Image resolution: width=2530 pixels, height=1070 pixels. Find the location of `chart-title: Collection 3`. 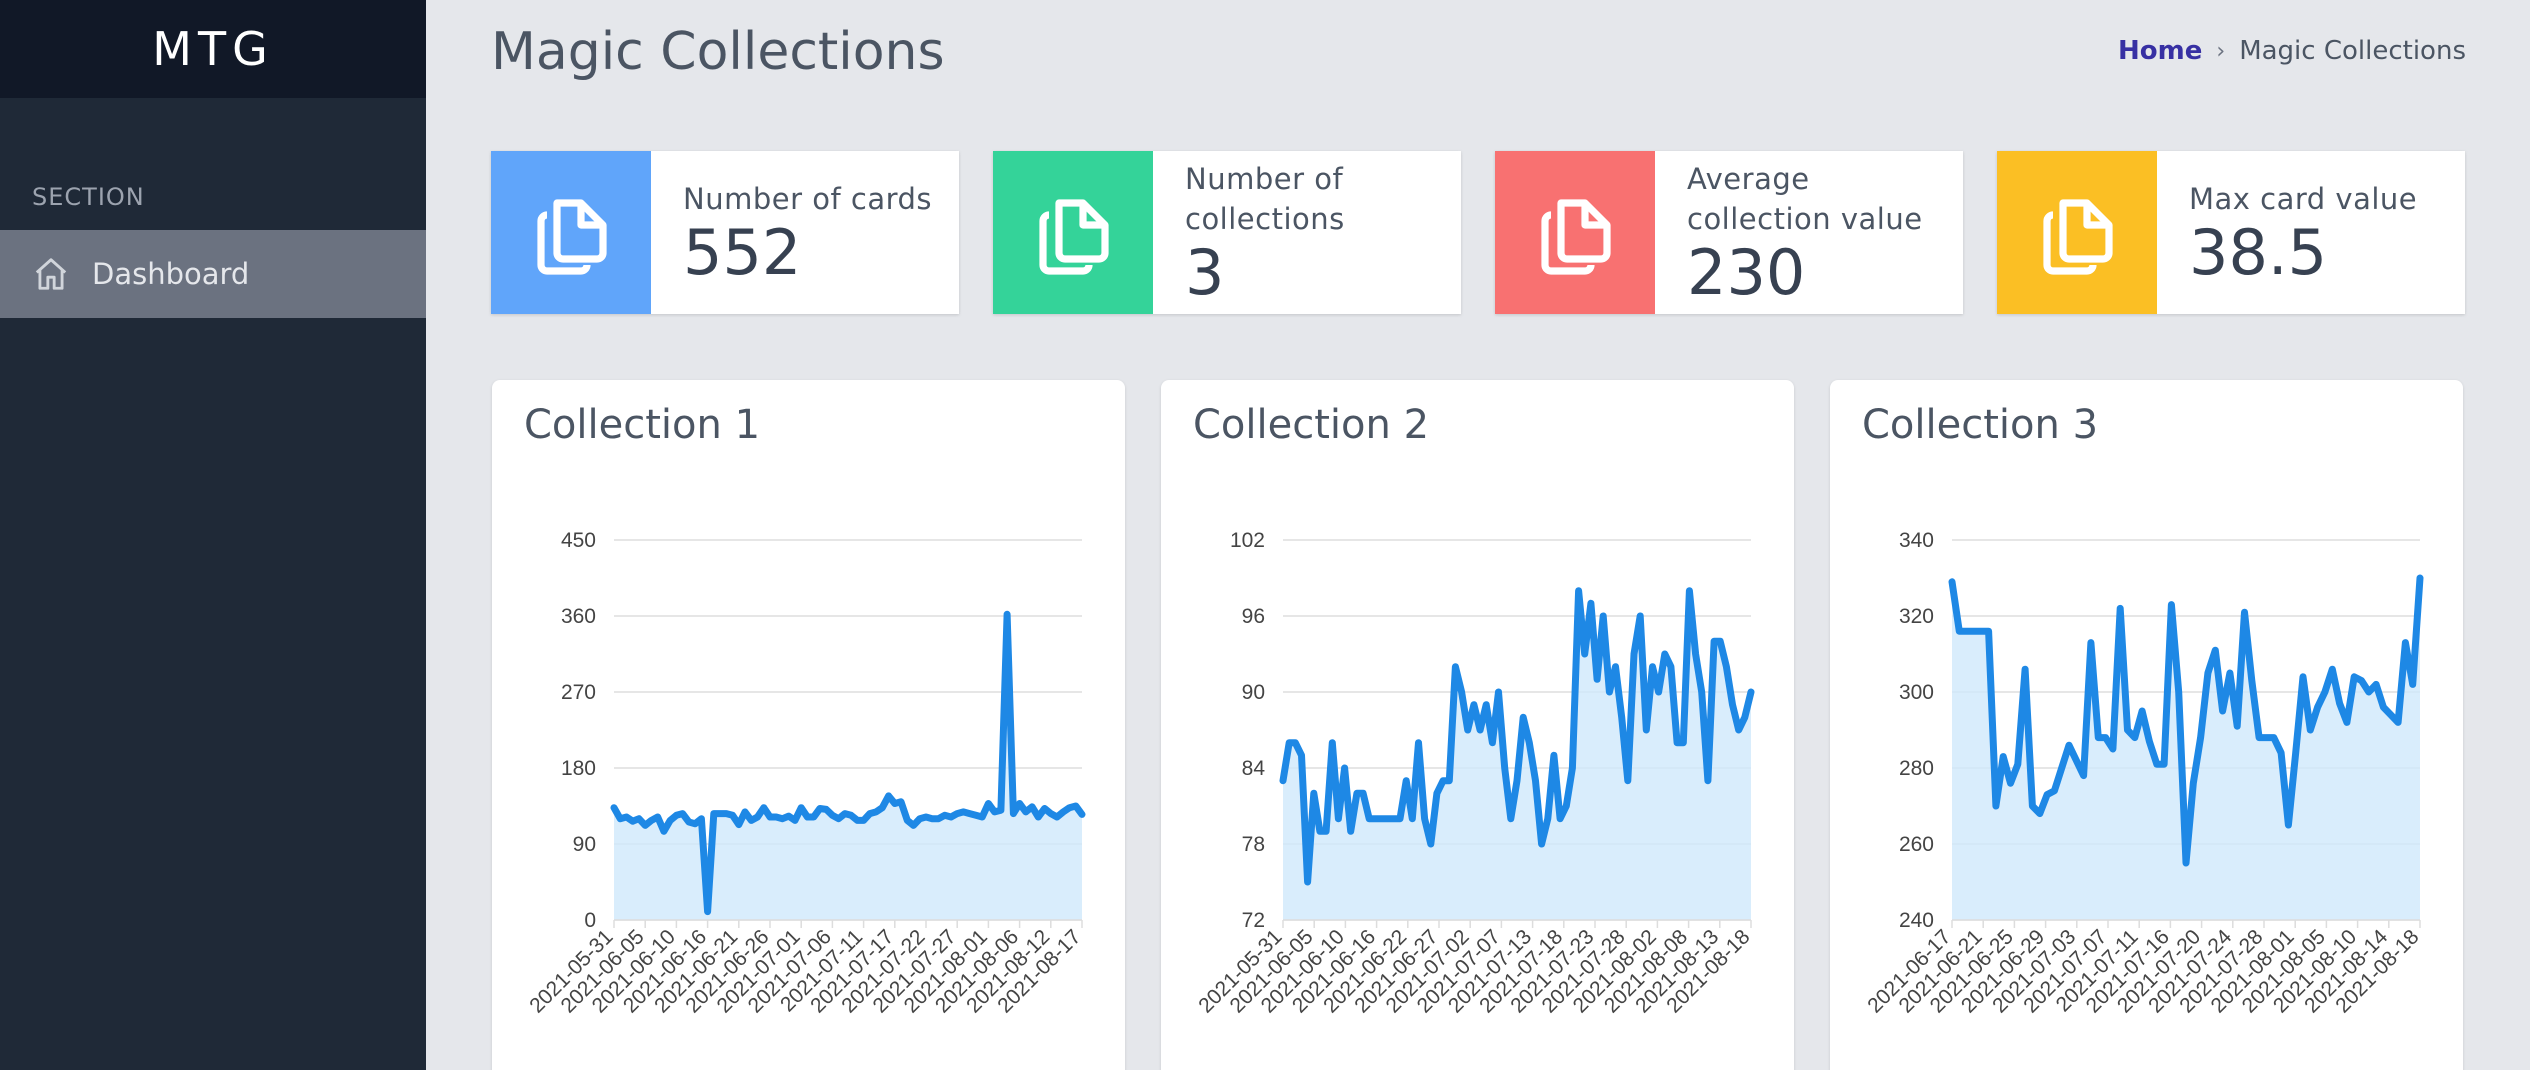

chart-title: Collection 3 is located at coordinates (1980, 425).